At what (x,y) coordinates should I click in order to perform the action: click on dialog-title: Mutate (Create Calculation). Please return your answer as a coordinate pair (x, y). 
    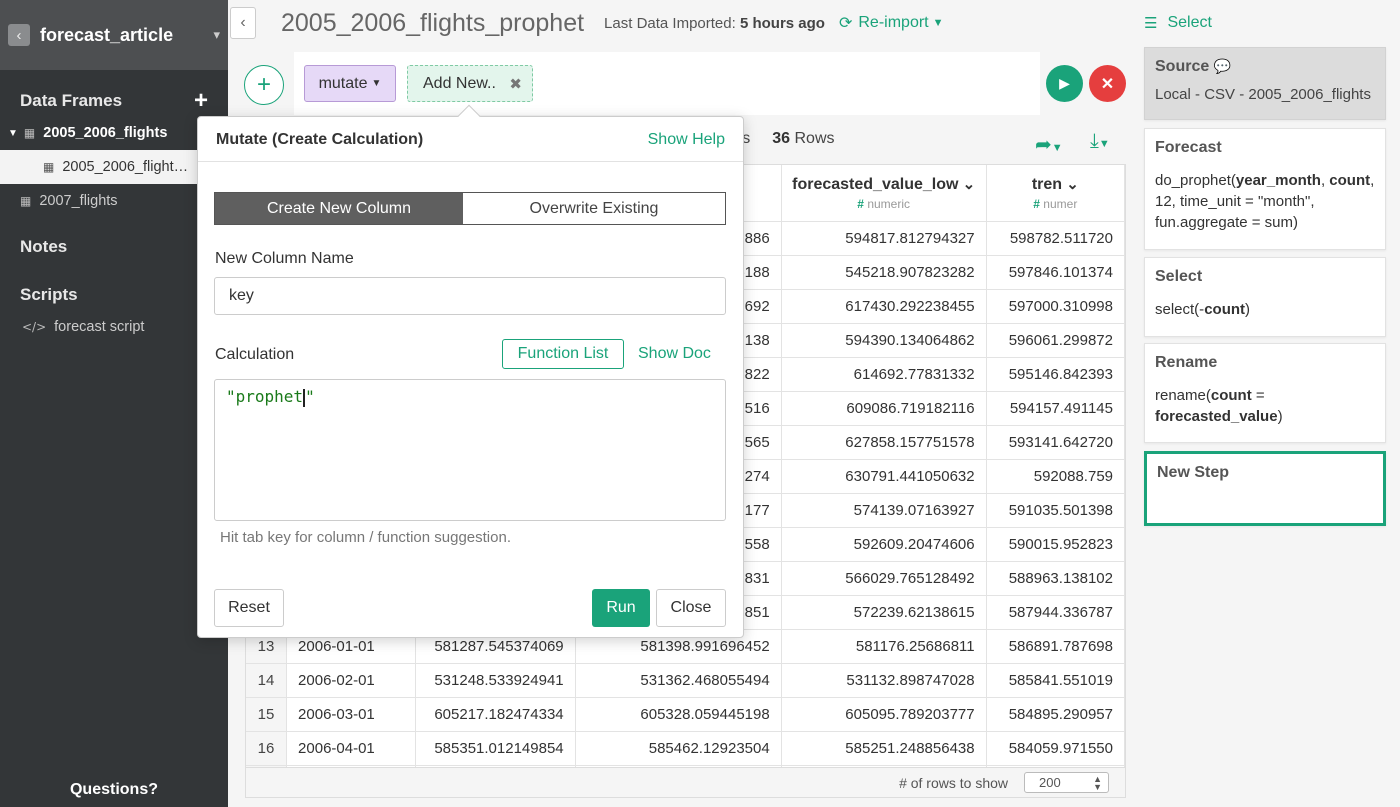
    Looking at the image, I should click on (320, 139).